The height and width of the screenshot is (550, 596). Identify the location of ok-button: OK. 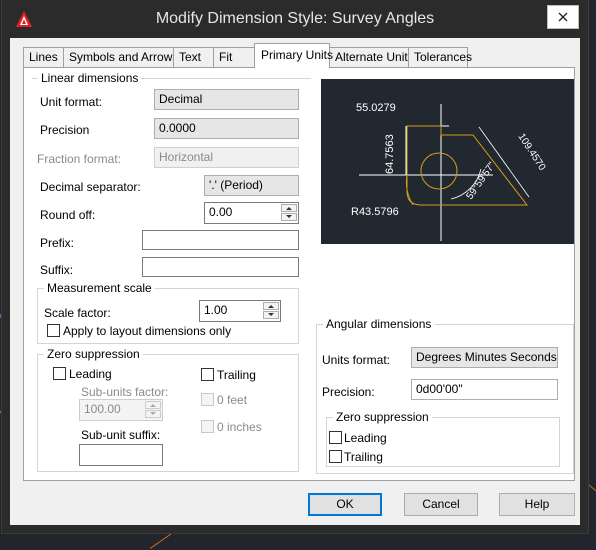
(345, 504).